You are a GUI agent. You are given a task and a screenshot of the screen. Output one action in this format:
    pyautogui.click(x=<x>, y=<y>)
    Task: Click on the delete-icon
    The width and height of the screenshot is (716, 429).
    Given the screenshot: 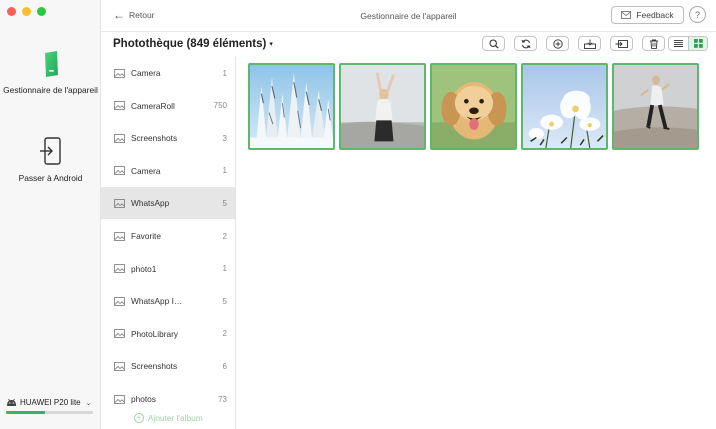 What is the action you would take?
    pyautogui.click(x=653, y=44)
    